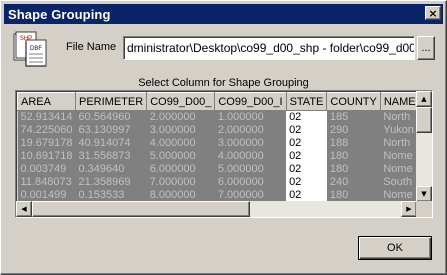 This screenshot has height=275, width=447. Describe the element at coordinates (250, 117) in the screenshot. I see `table-cell: 1.000000` at that location.